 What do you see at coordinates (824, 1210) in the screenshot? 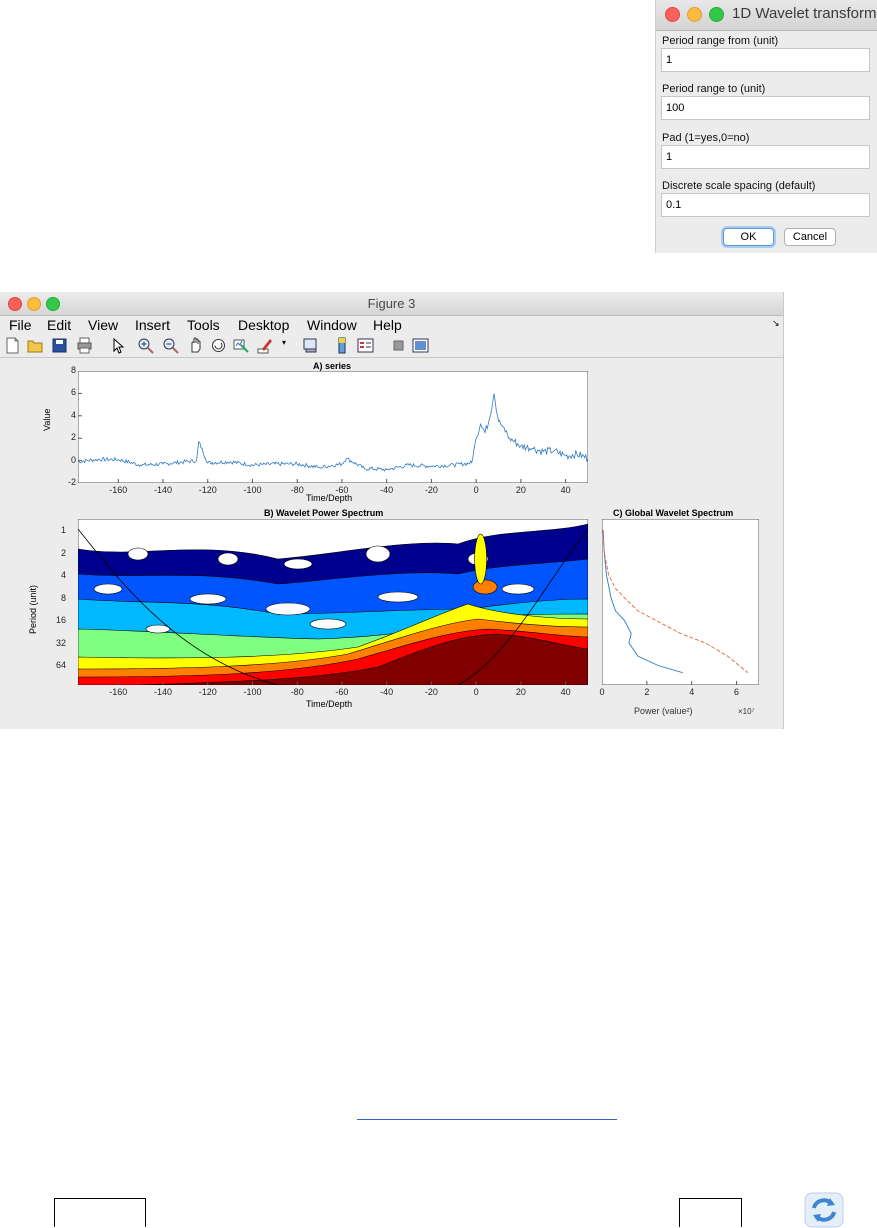
I see `refresh-icon` at bounding box center [824, 1210].